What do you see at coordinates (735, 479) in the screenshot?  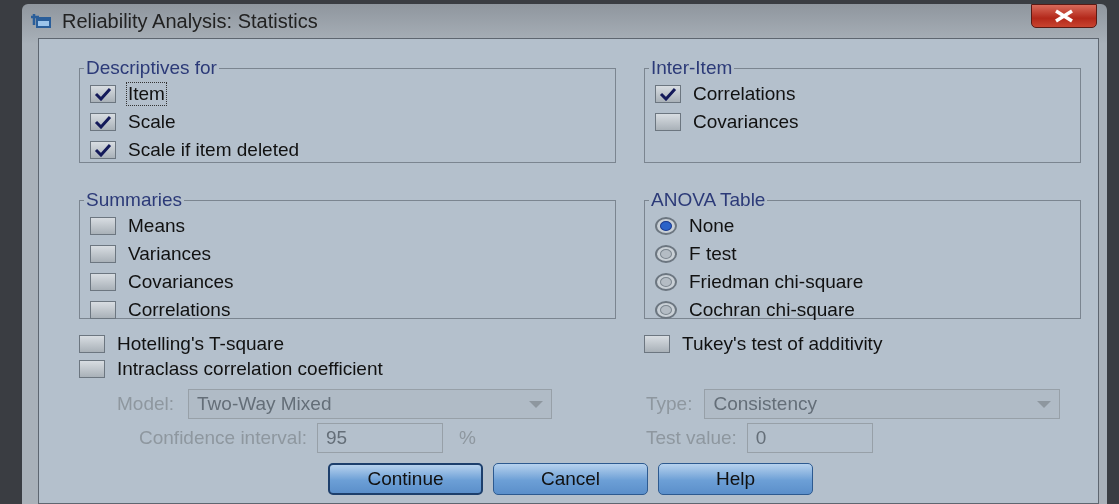 I see `dialog-button: Help` at bounding box center [735, 479].